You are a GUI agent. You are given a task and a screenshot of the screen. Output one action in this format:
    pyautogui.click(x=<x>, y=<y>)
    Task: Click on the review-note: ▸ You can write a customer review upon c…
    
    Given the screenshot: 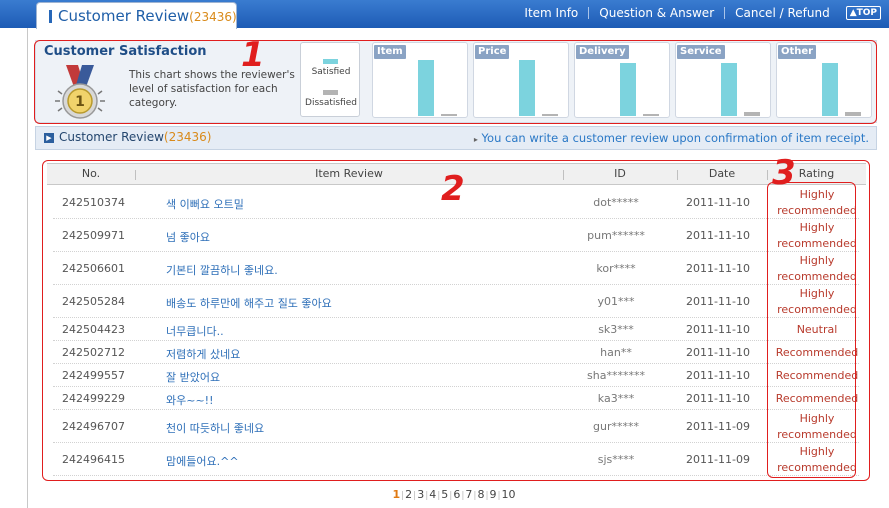 What is the action you would take?
    pyautogui.click(x=671, y=138)
    